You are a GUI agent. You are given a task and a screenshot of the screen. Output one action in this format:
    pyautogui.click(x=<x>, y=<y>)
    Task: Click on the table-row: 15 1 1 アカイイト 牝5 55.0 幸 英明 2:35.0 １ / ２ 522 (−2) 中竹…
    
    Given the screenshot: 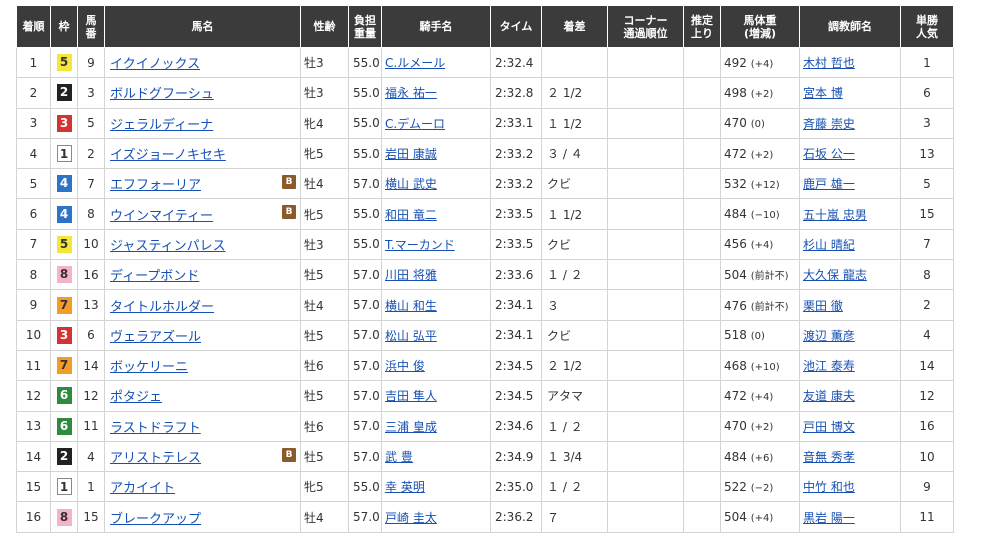 What is the action you would take?
    pyautogui.click(x=485, y=487)
    